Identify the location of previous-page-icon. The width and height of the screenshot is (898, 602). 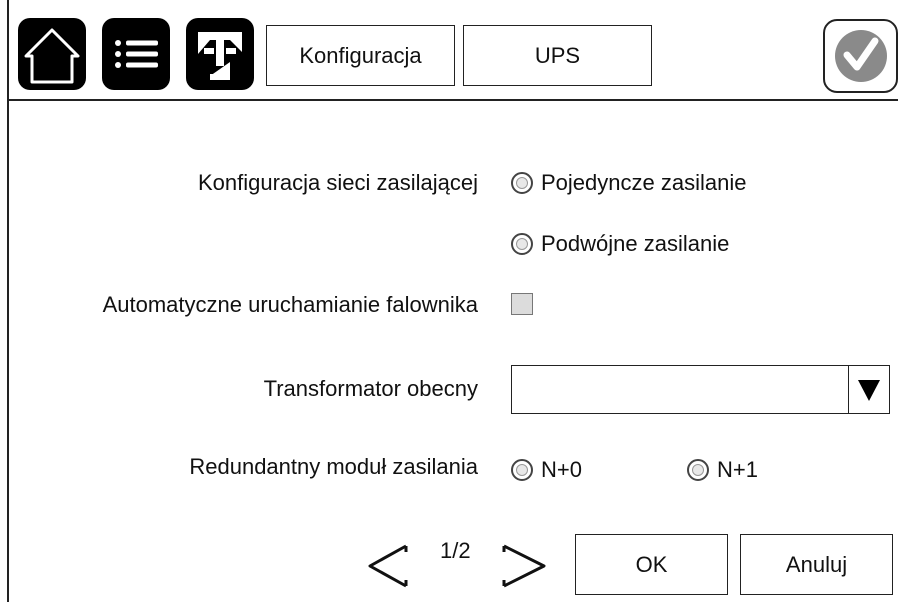
(388, 566).